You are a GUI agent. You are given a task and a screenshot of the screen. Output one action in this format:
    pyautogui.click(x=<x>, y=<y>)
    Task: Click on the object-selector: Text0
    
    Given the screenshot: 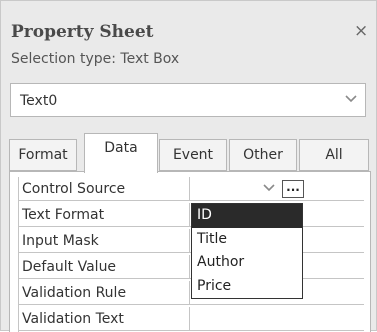 What is the action you would take?
    pyautogui.click(x=188, y=100)
    